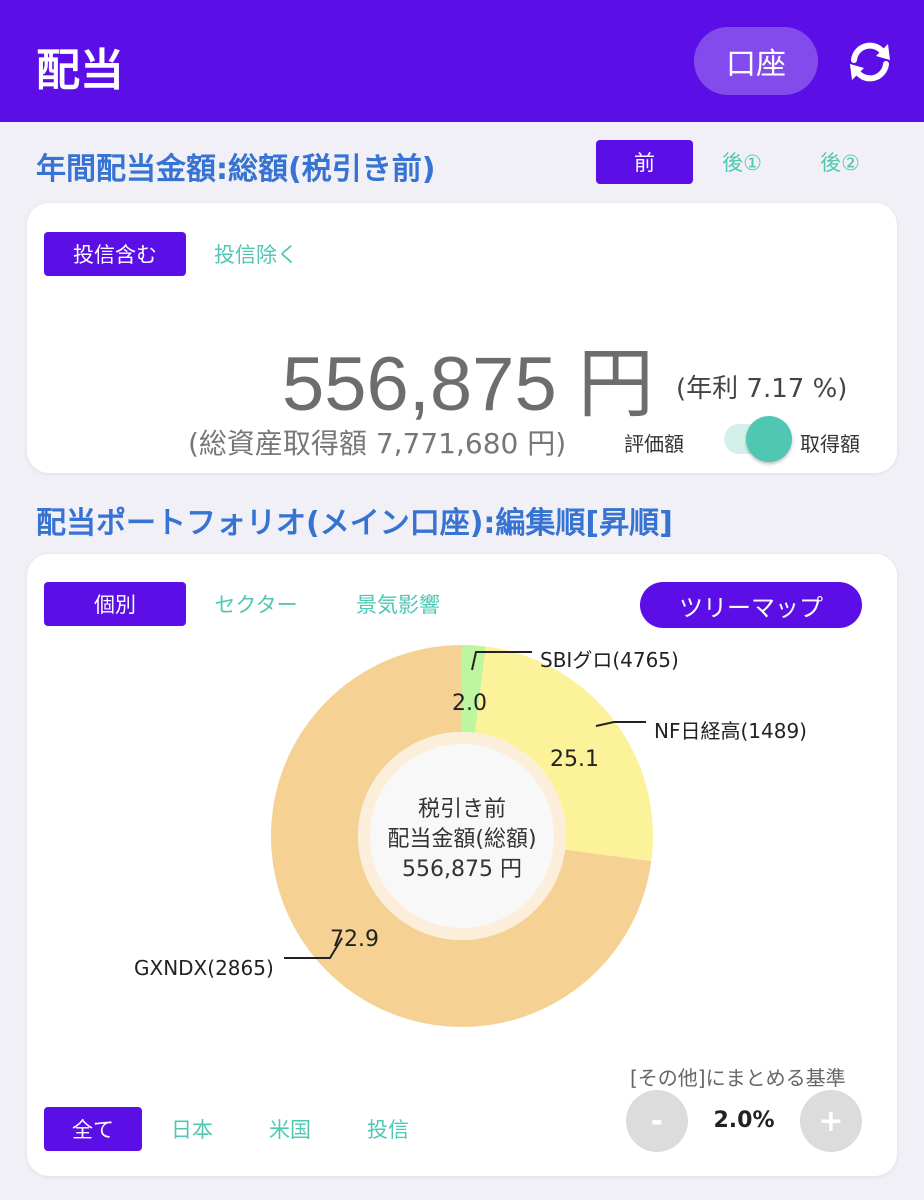 Image resolution: width=924 pixels, height=1200 pixels. Describe the element at coordinates (609, 660) in the screenshot. I see `legend-label-sbi: SBIグロ(4765)` at that location.